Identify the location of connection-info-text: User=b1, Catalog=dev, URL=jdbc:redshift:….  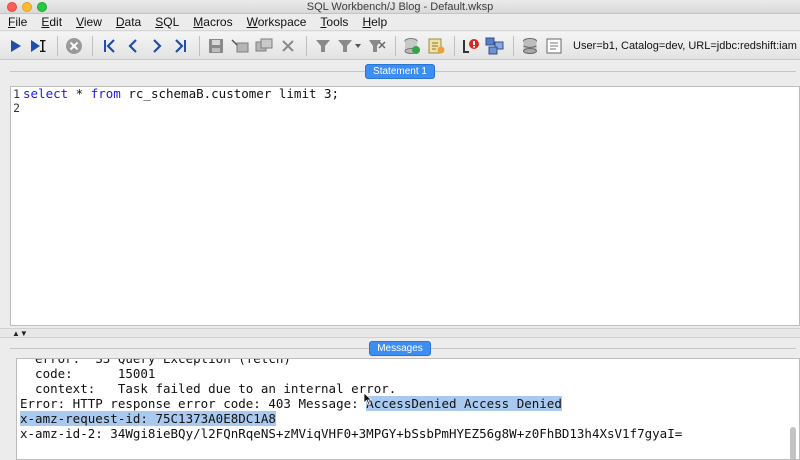
(685, 45).